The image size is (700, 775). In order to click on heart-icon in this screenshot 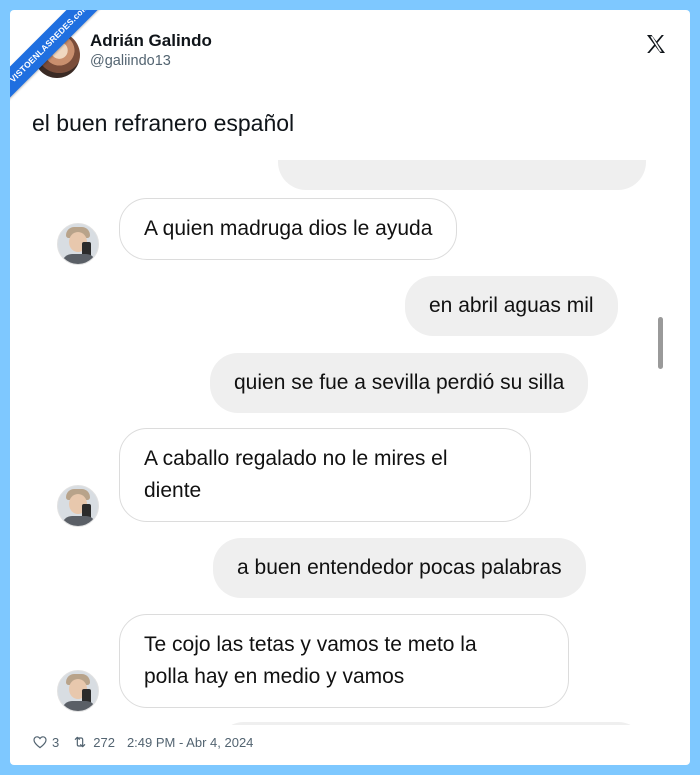, I will do `click(40, 742)`.